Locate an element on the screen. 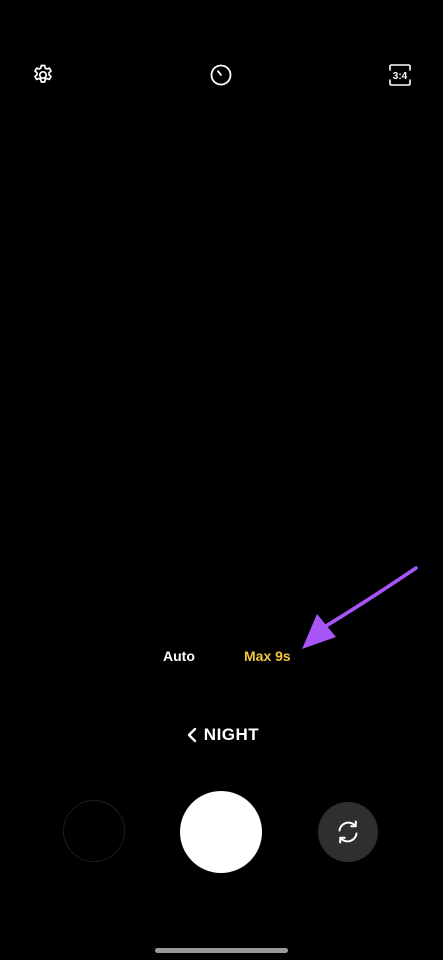 This screenshot has width=443, height=960. timer-button is located at coordinates (221, 75).